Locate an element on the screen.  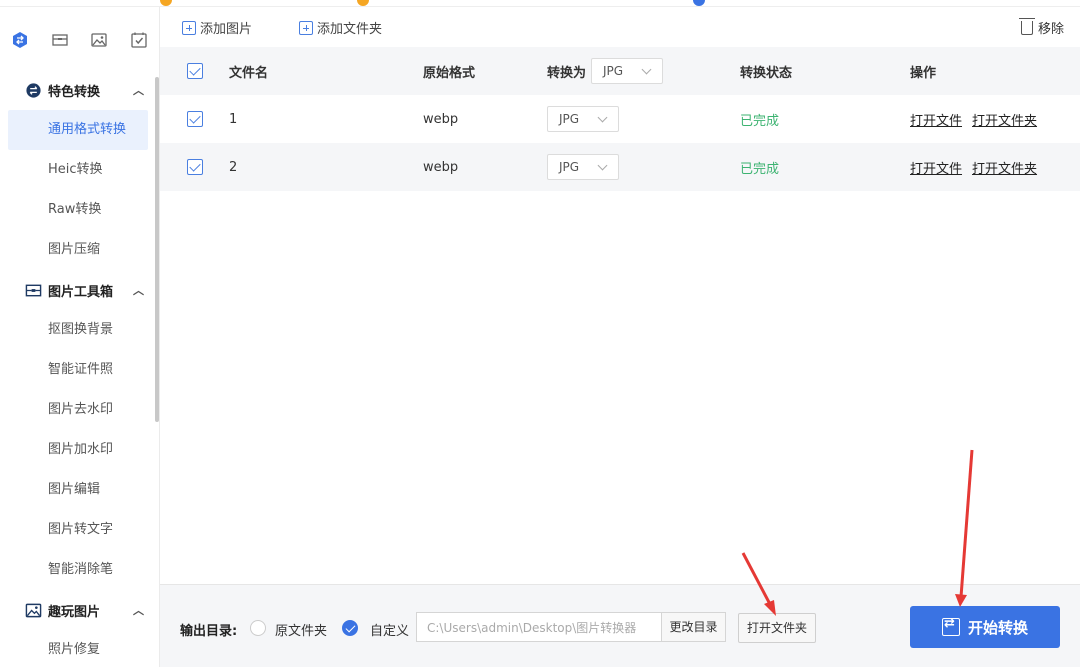
check-icon is located at coordinates (139, 40).